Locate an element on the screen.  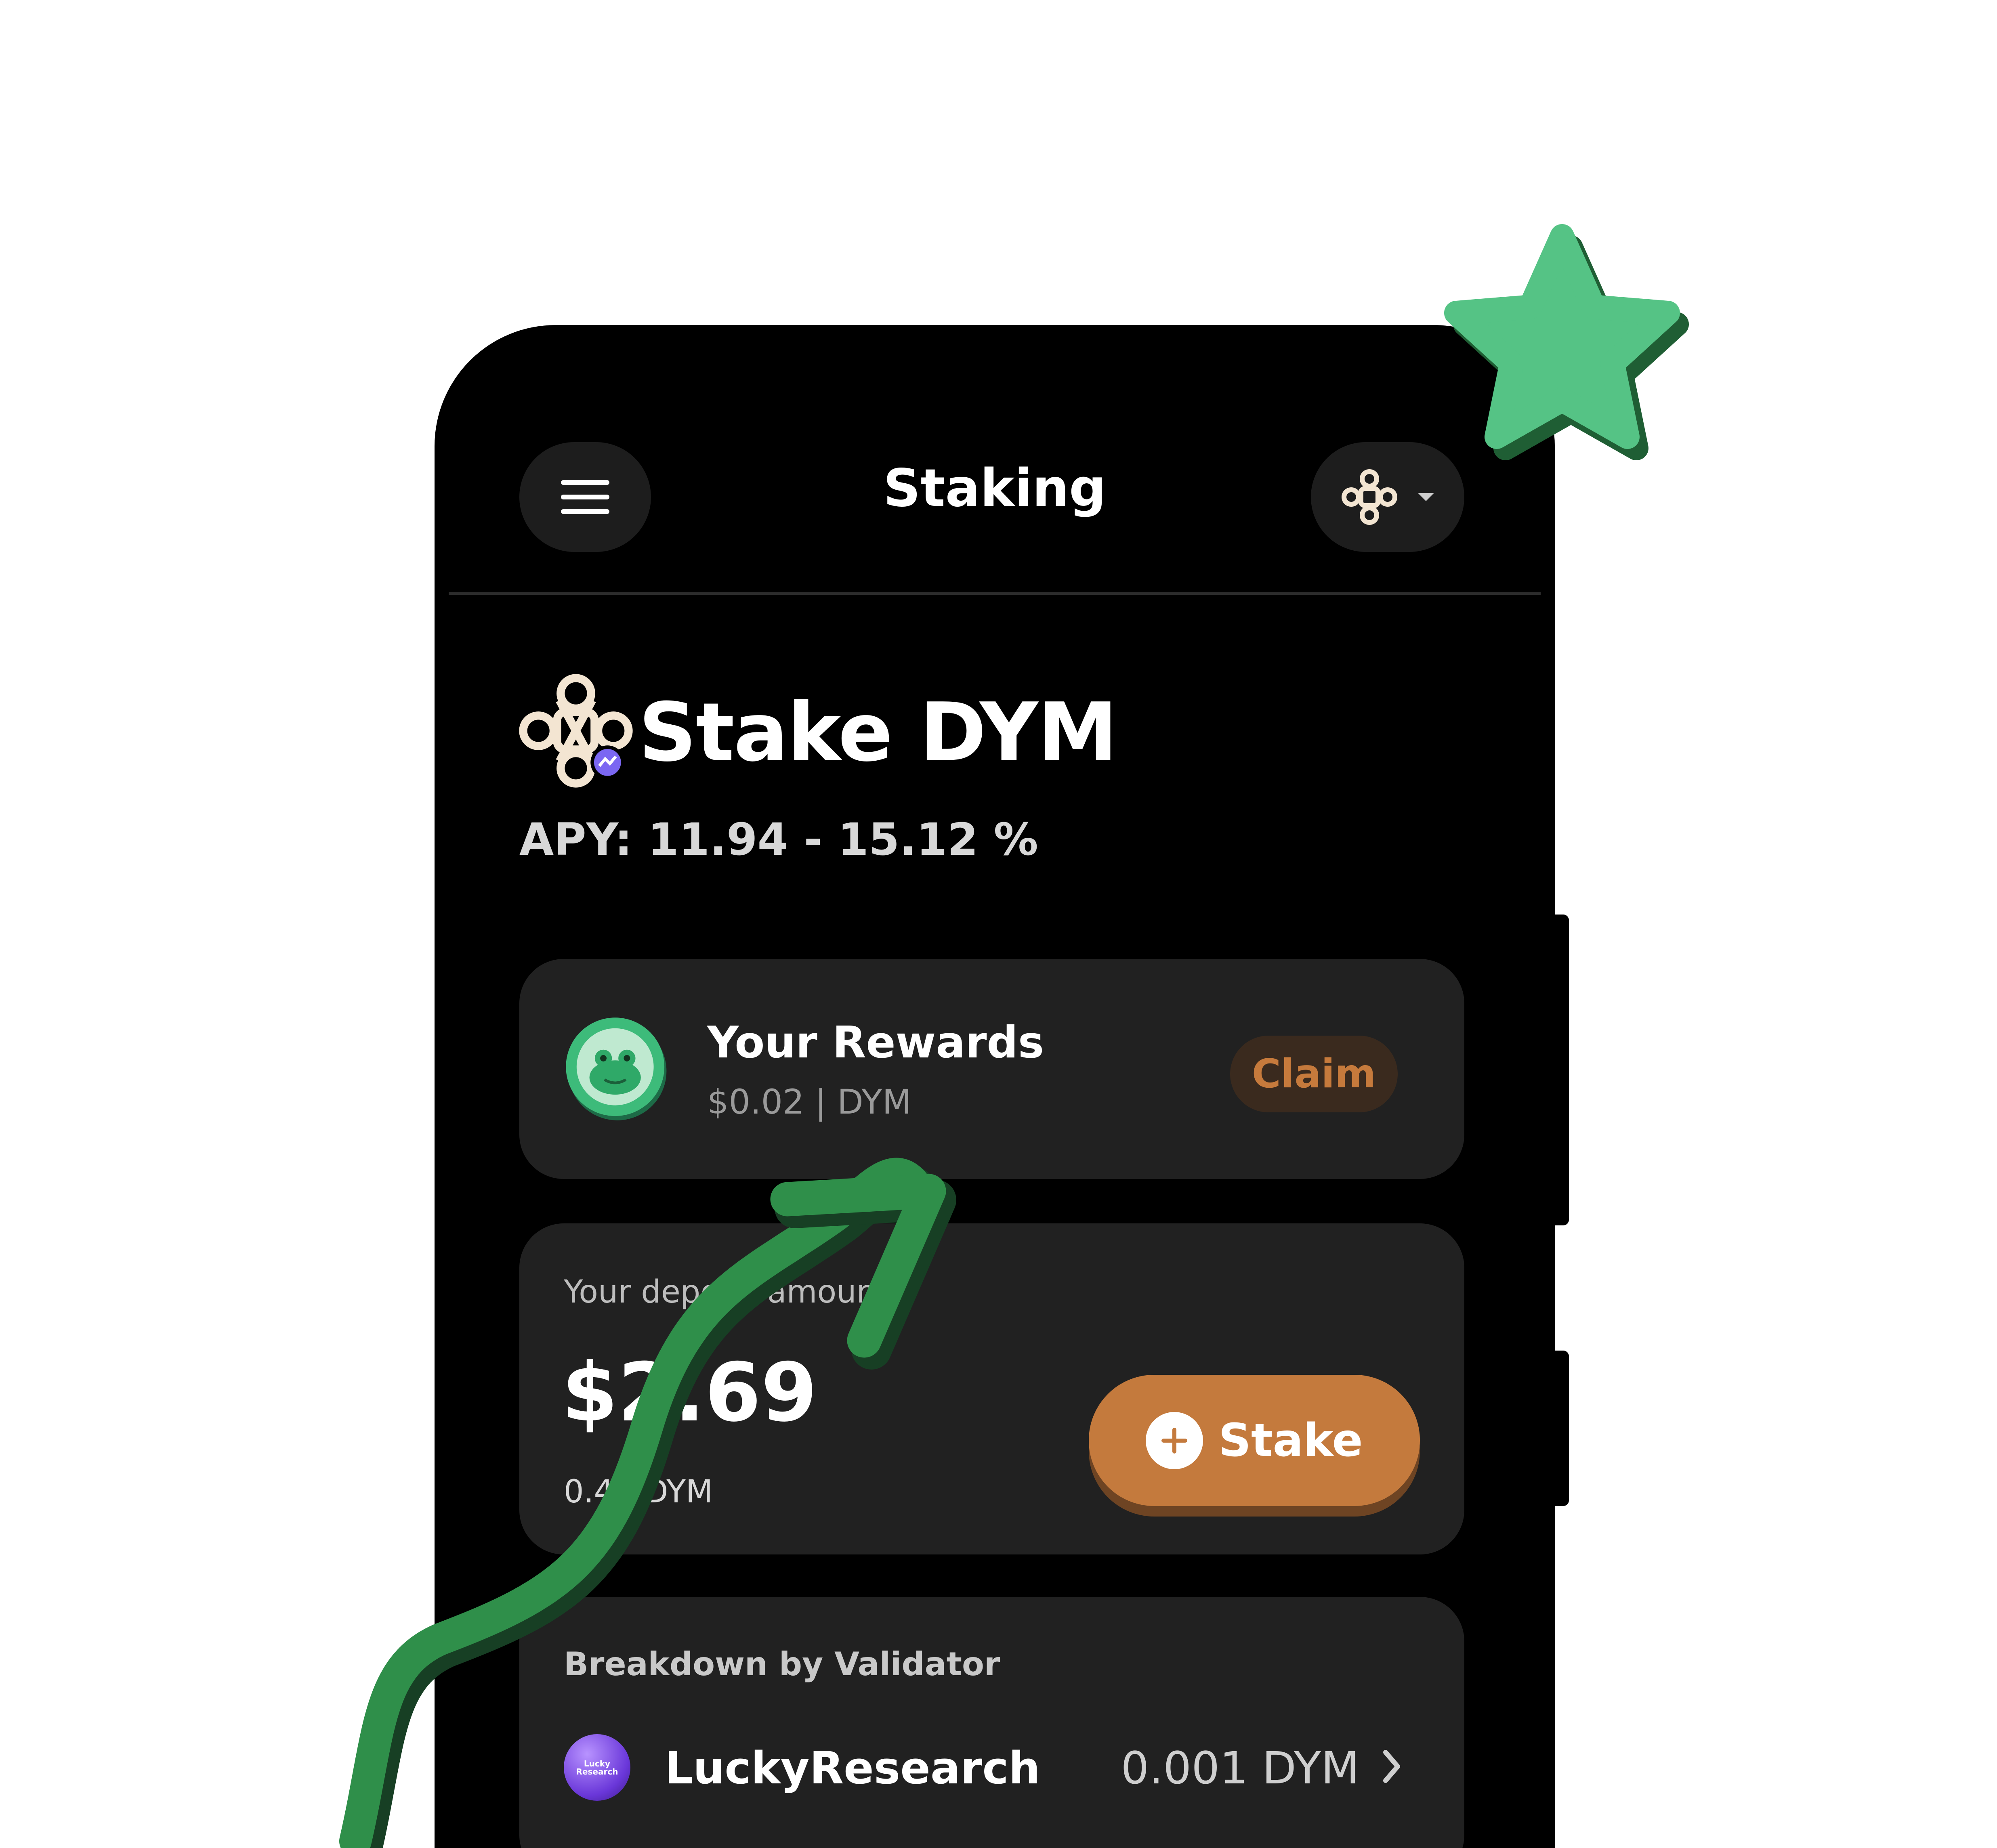
deposit-card: Your deposit amount $2.69 0.42 DYM Stake is located at coordinates (991, 1388).